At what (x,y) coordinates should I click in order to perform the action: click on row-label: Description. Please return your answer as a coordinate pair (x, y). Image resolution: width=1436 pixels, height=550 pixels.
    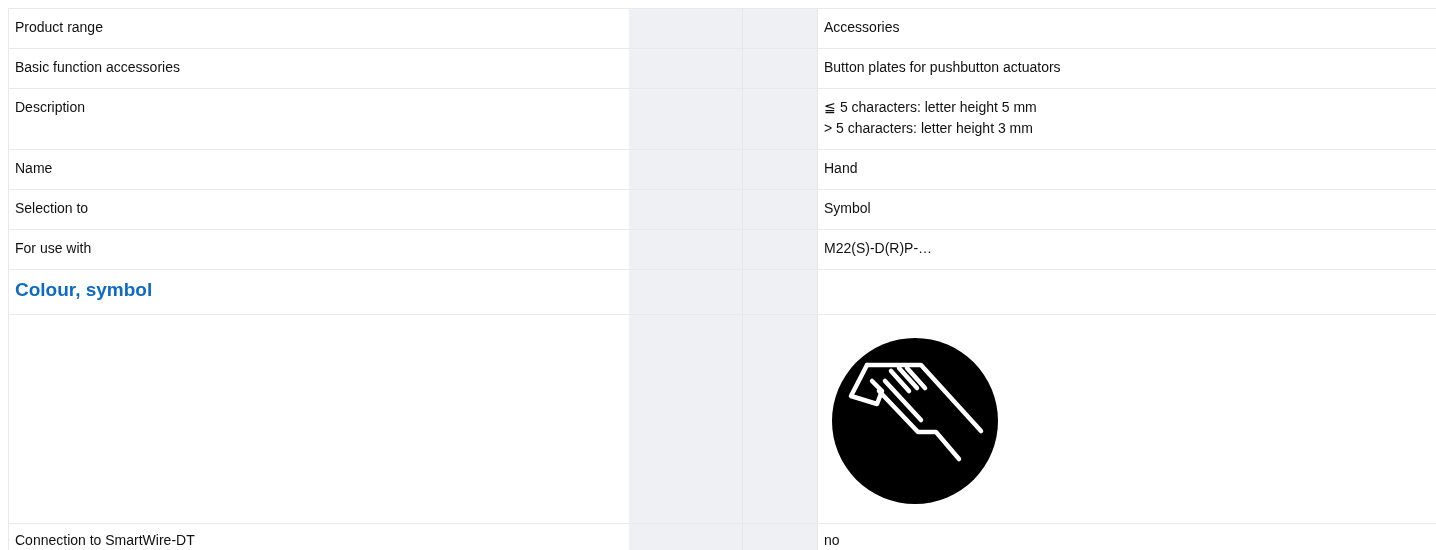
    Looking at the image, I should click on (50, 107).